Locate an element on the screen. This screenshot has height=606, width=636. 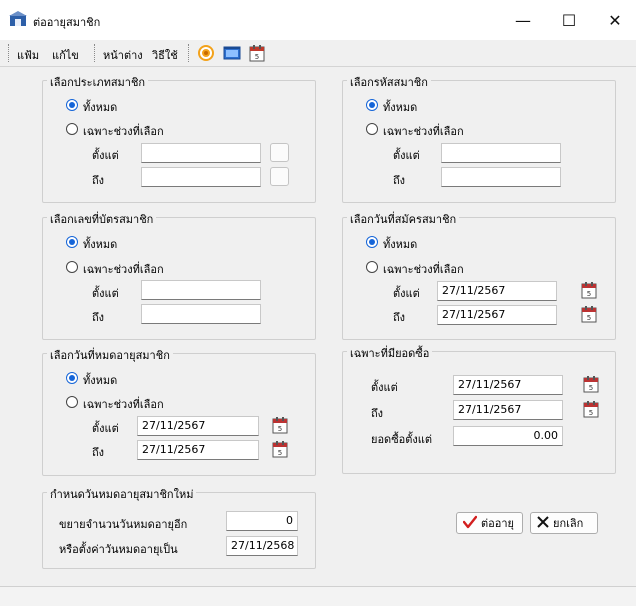
renew-button: ต่ออายุ is located at coordinates (489, 523).